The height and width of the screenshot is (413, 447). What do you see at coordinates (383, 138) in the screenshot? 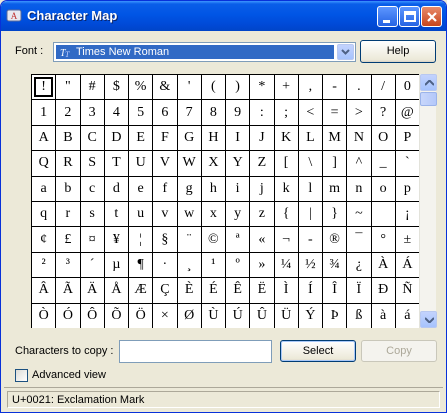
I see `character-cell: O` at bounding box center [383, 138].